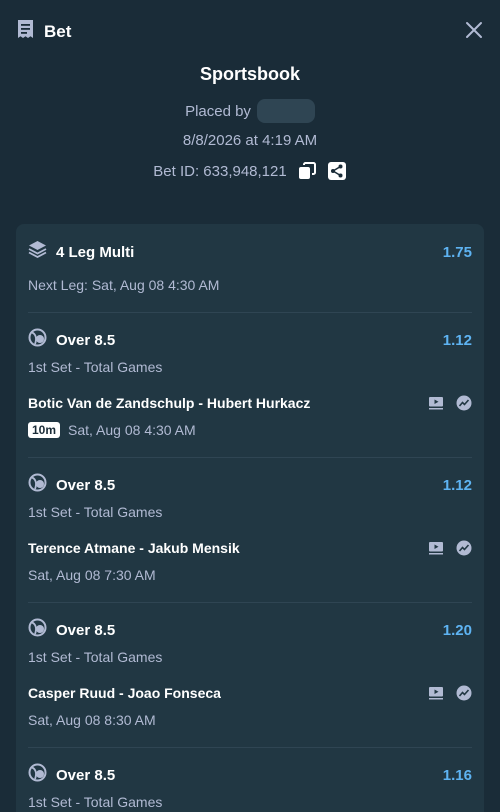  I want to click on leg-match: Casper Ruud - Joao Fonseca, so click(124, 693).